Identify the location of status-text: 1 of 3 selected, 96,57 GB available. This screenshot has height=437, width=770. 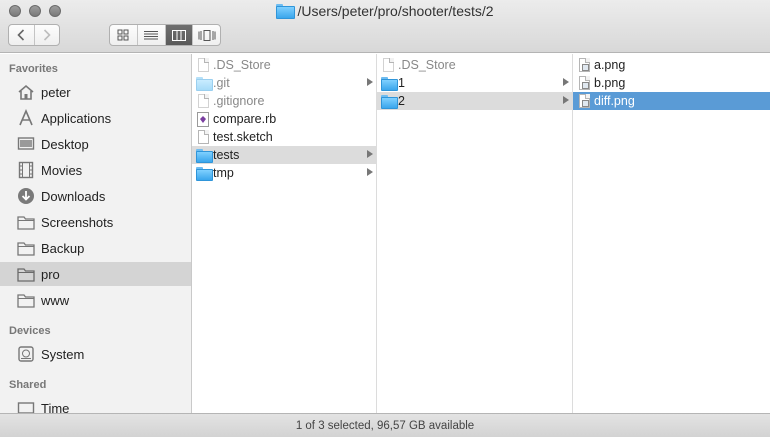
(385, 425).